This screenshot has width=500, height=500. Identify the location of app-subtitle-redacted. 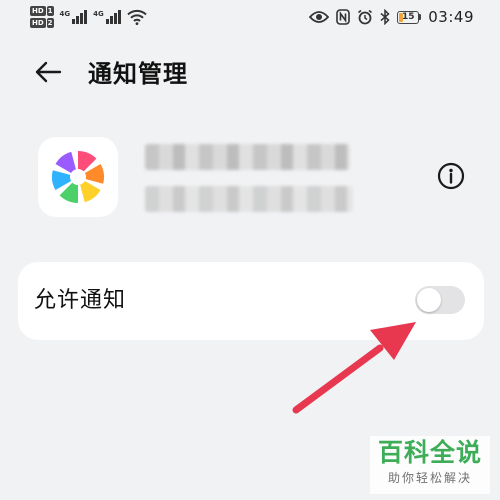
(249, 199).